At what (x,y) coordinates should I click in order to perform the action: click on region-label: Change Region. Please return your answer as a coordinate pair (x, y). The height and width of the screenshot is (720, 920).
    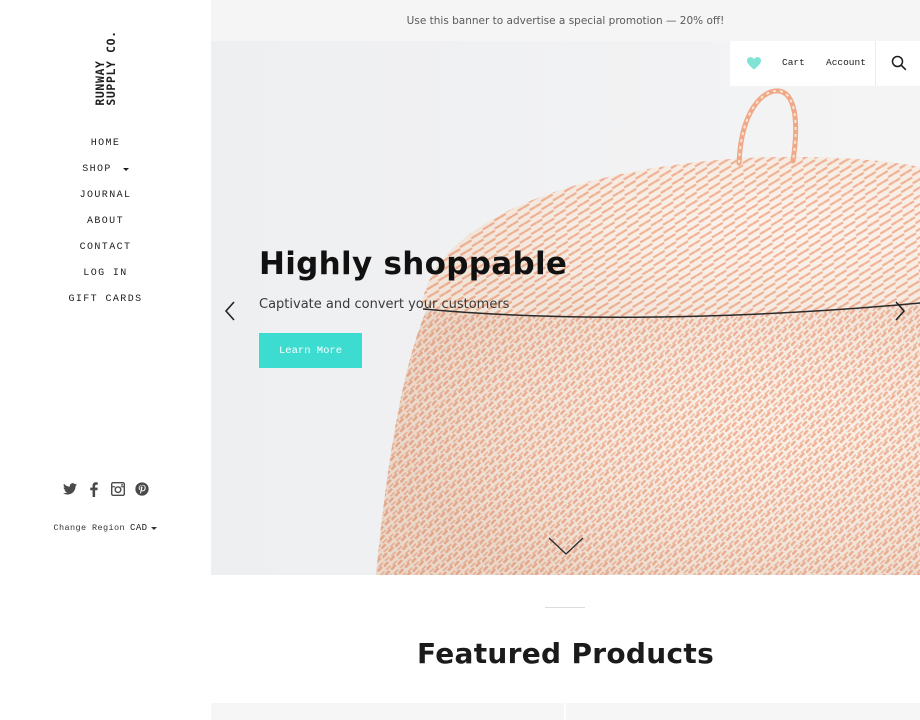
    Looking at the image, I should click on (89, 528).